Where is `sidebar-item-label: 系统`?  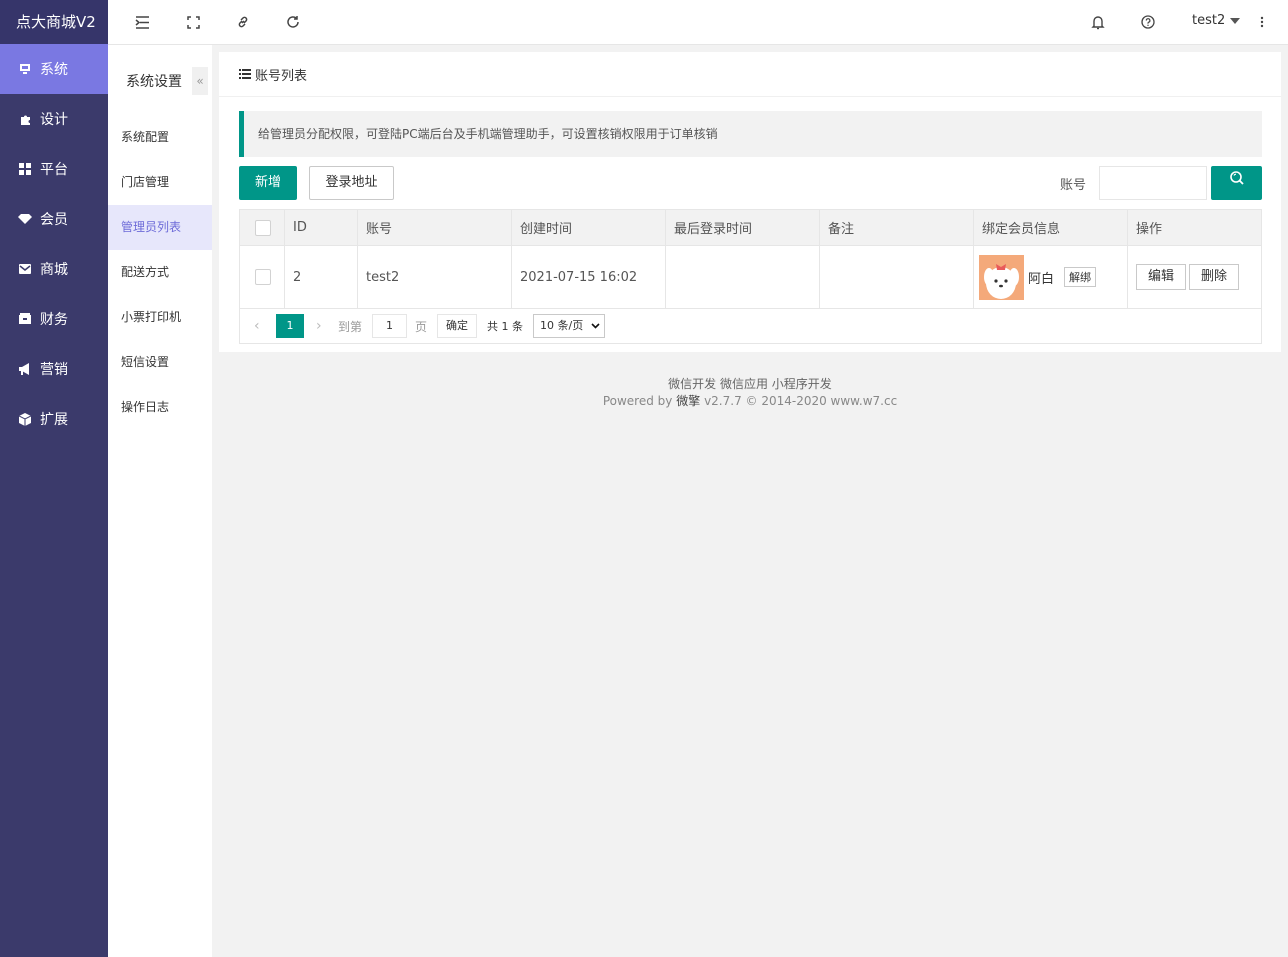
sidebar-item-label: 系统 is located at coordinates (54, 70).